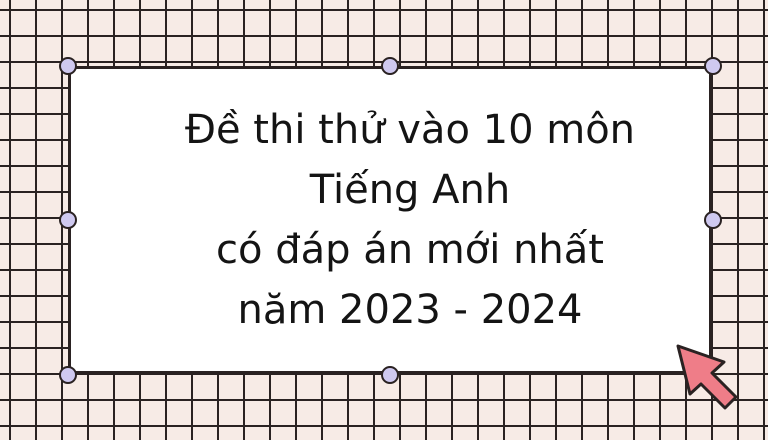 The width and height of the screenshot is (768, 440). I want to click on title-line-2: Tiếng Anh, so click(410, 190).